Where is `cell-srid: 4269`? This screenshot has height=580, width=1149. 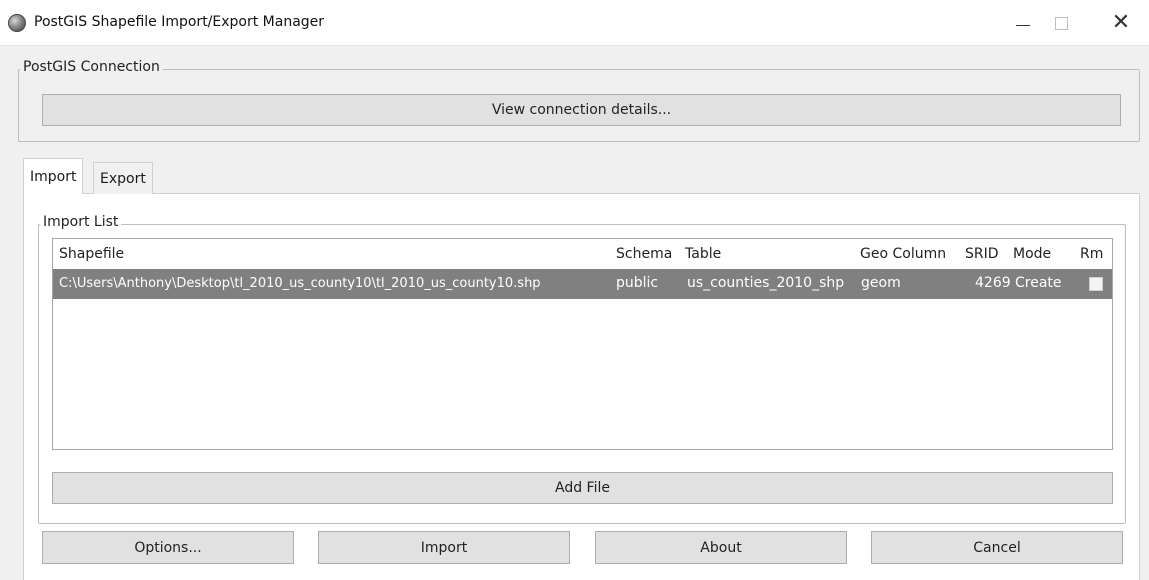 cell-srid: 4269 is located at coordinates (993, 283).